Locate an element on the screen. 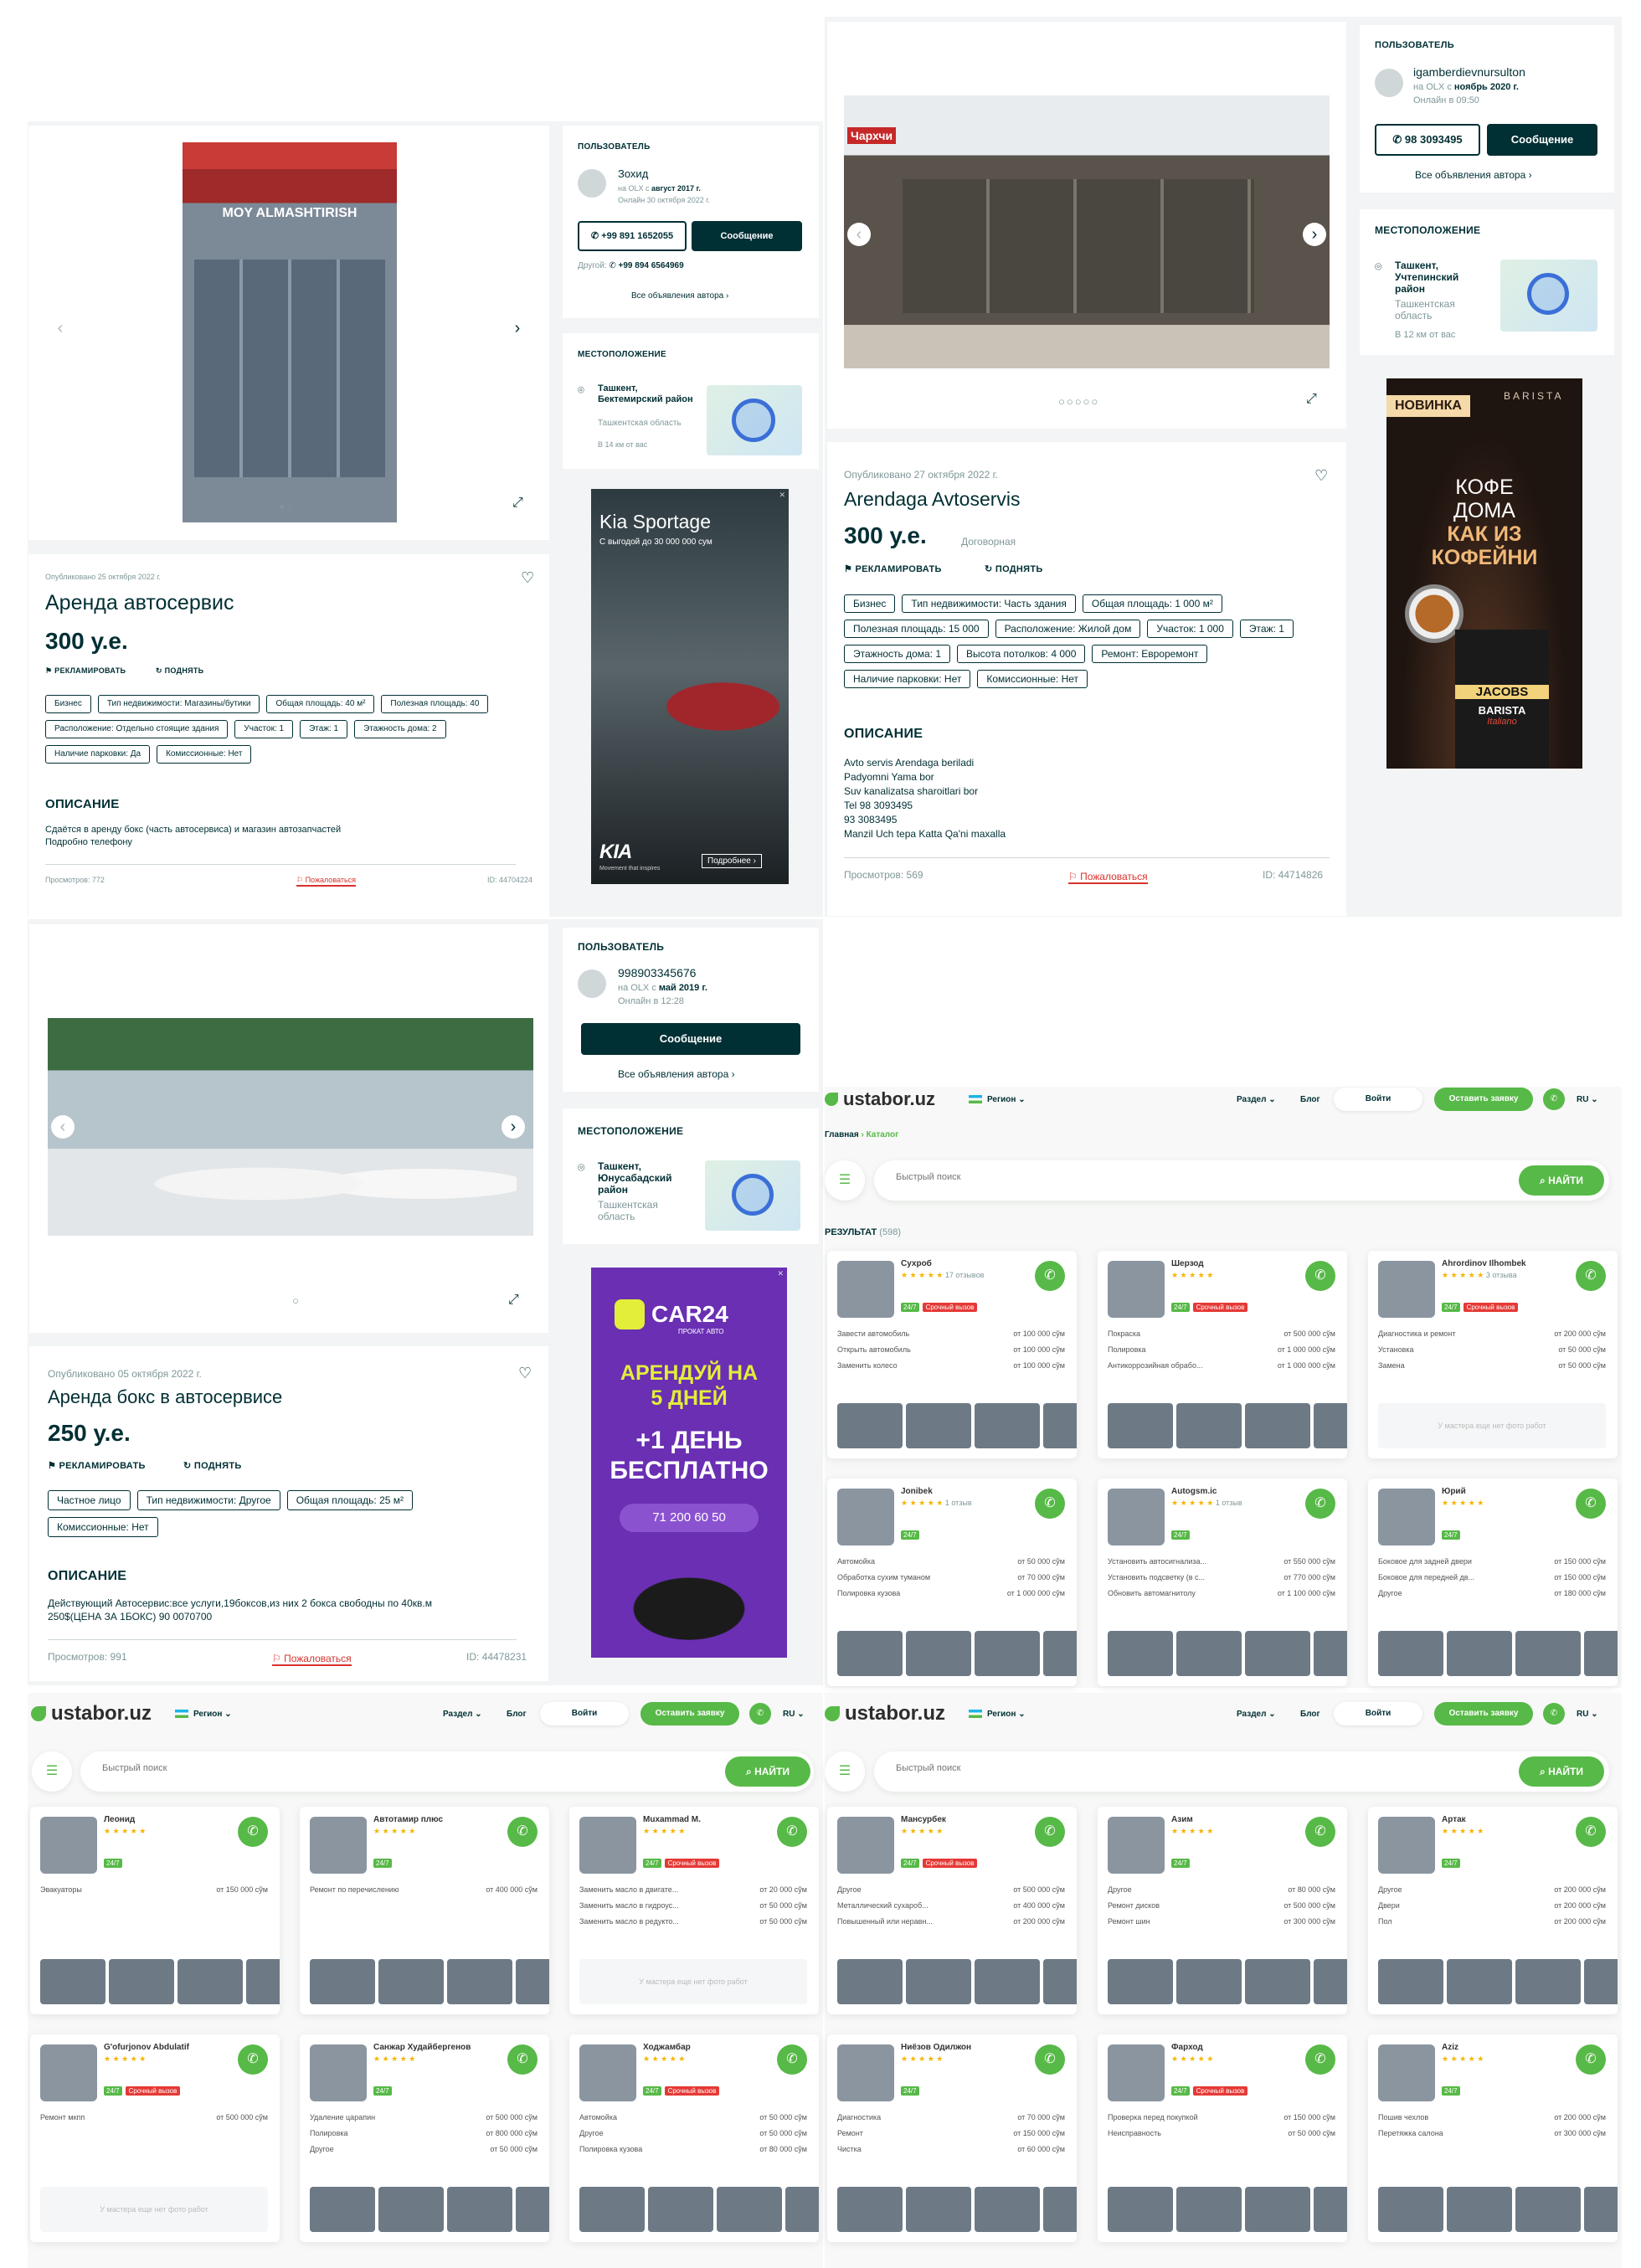 The height and width of the screenshot is (2268, 1641). tag: Тип недвижимости: Часть здания is located at coordinates (989, 603).